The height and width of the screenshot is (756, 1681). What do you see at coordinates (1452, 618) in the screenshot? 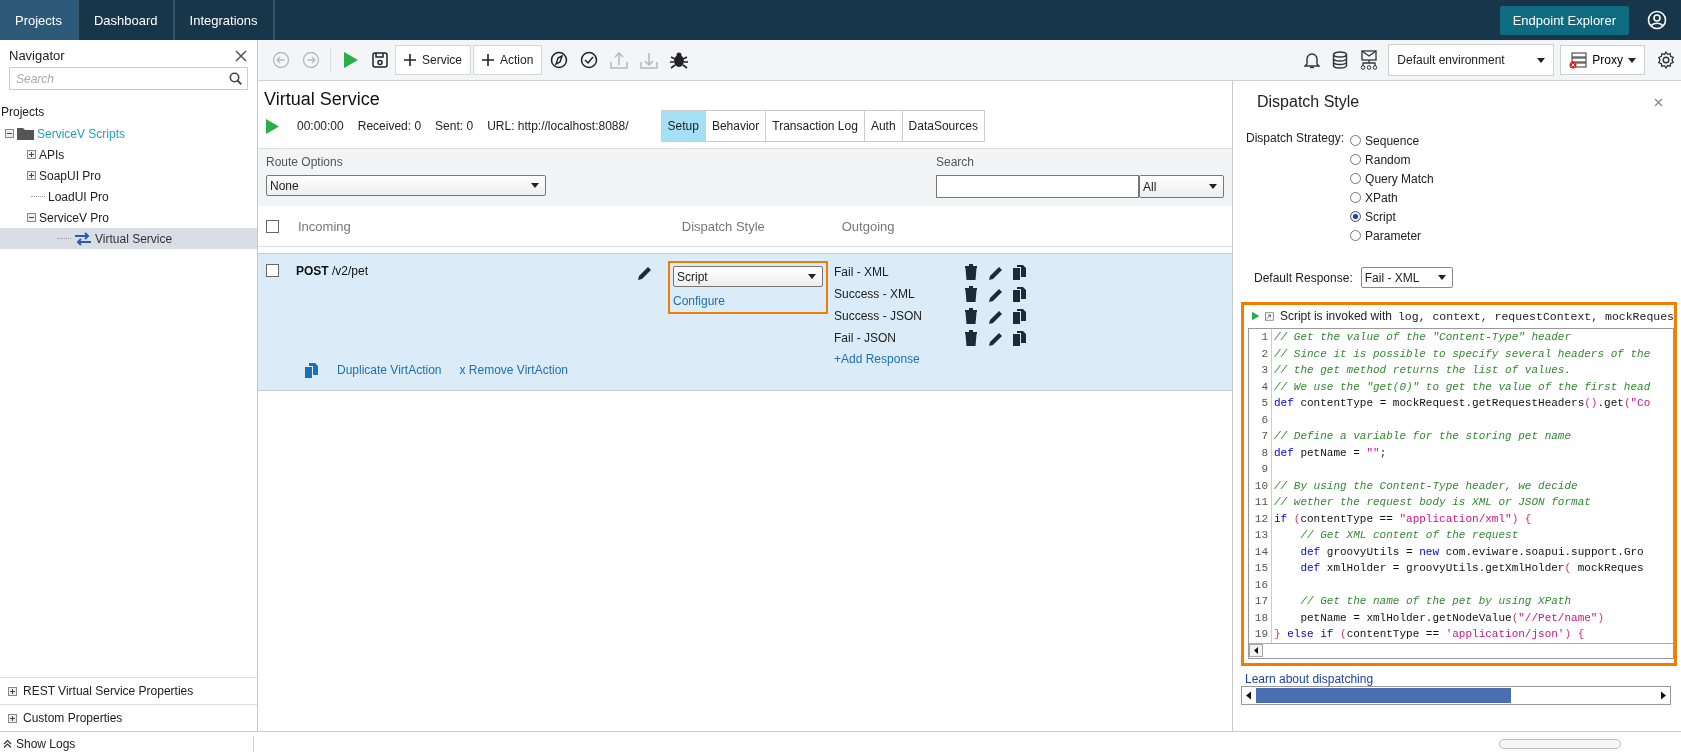
I see `code-line: petName = xmlHolder.getNodeValue("//Pet/name")` at bounding box center [1452, 618].